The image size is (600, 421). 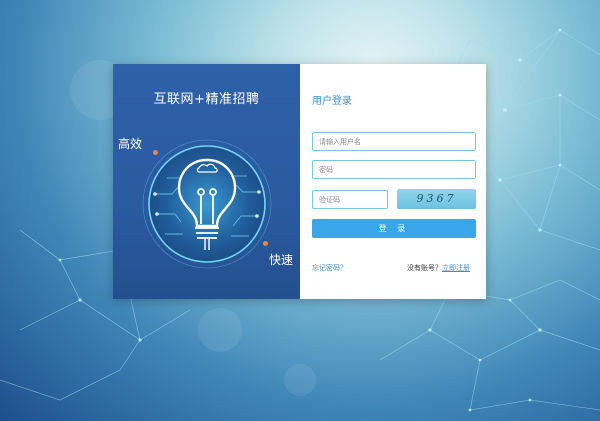 I want to click on captcha-image: 9367, so click(x=436, y=199).